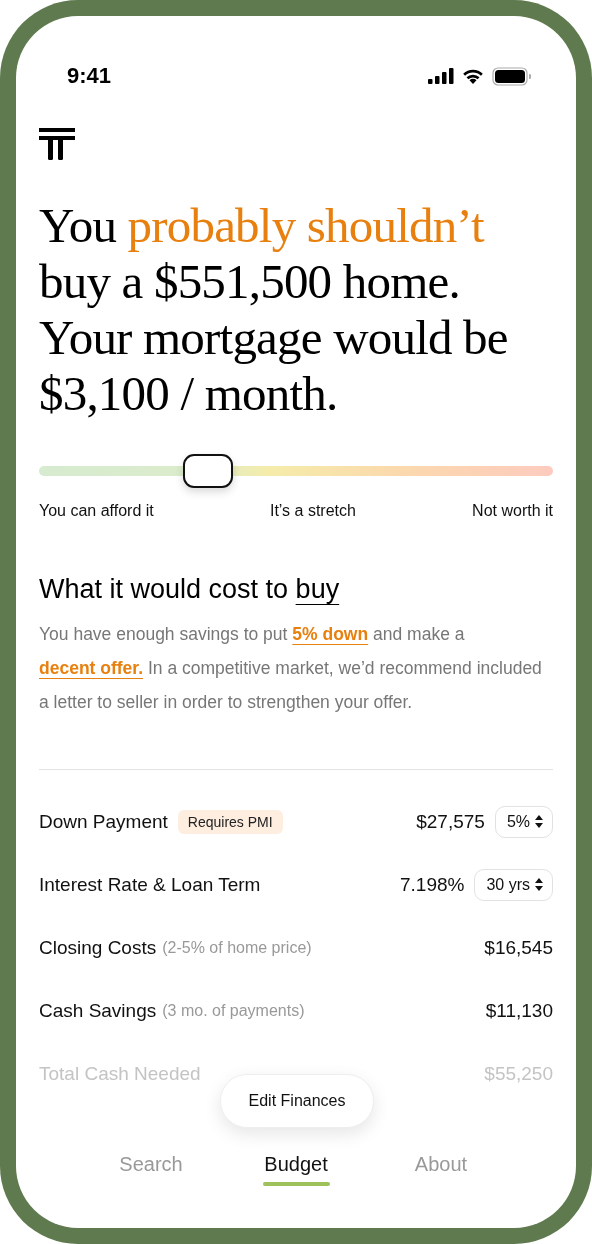  What do you see at coordinates (230, 821) in the screenshot?
I see `pmi-badge: Requires PMI` at bounding box center [230, 821].